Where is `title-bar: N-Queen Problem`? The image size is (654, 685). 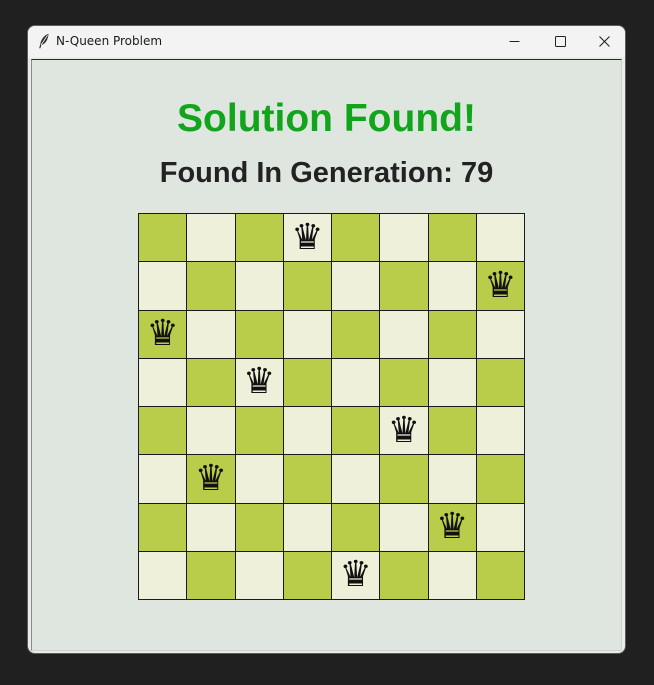 title-bar: N-Queen Problem is located at coordinates (326, 41).